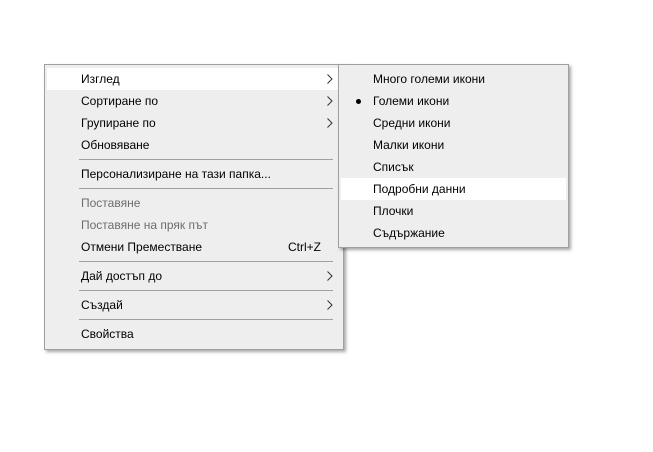 This screenshot has height=452, width=653. I want to click on menu-item-label: Съдържание, so click(409, 233).